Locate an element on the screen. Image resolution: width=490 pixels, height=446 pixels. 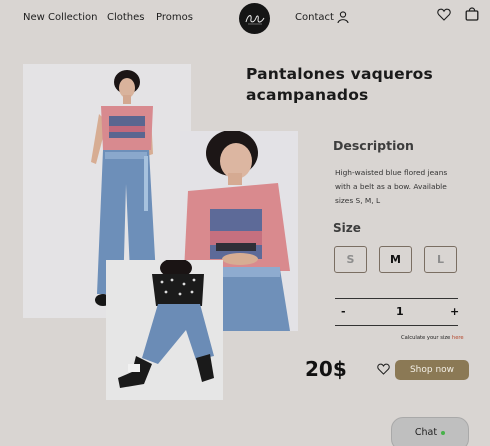
nav-new-collection: New Collection is located at coordinates (60, 17).